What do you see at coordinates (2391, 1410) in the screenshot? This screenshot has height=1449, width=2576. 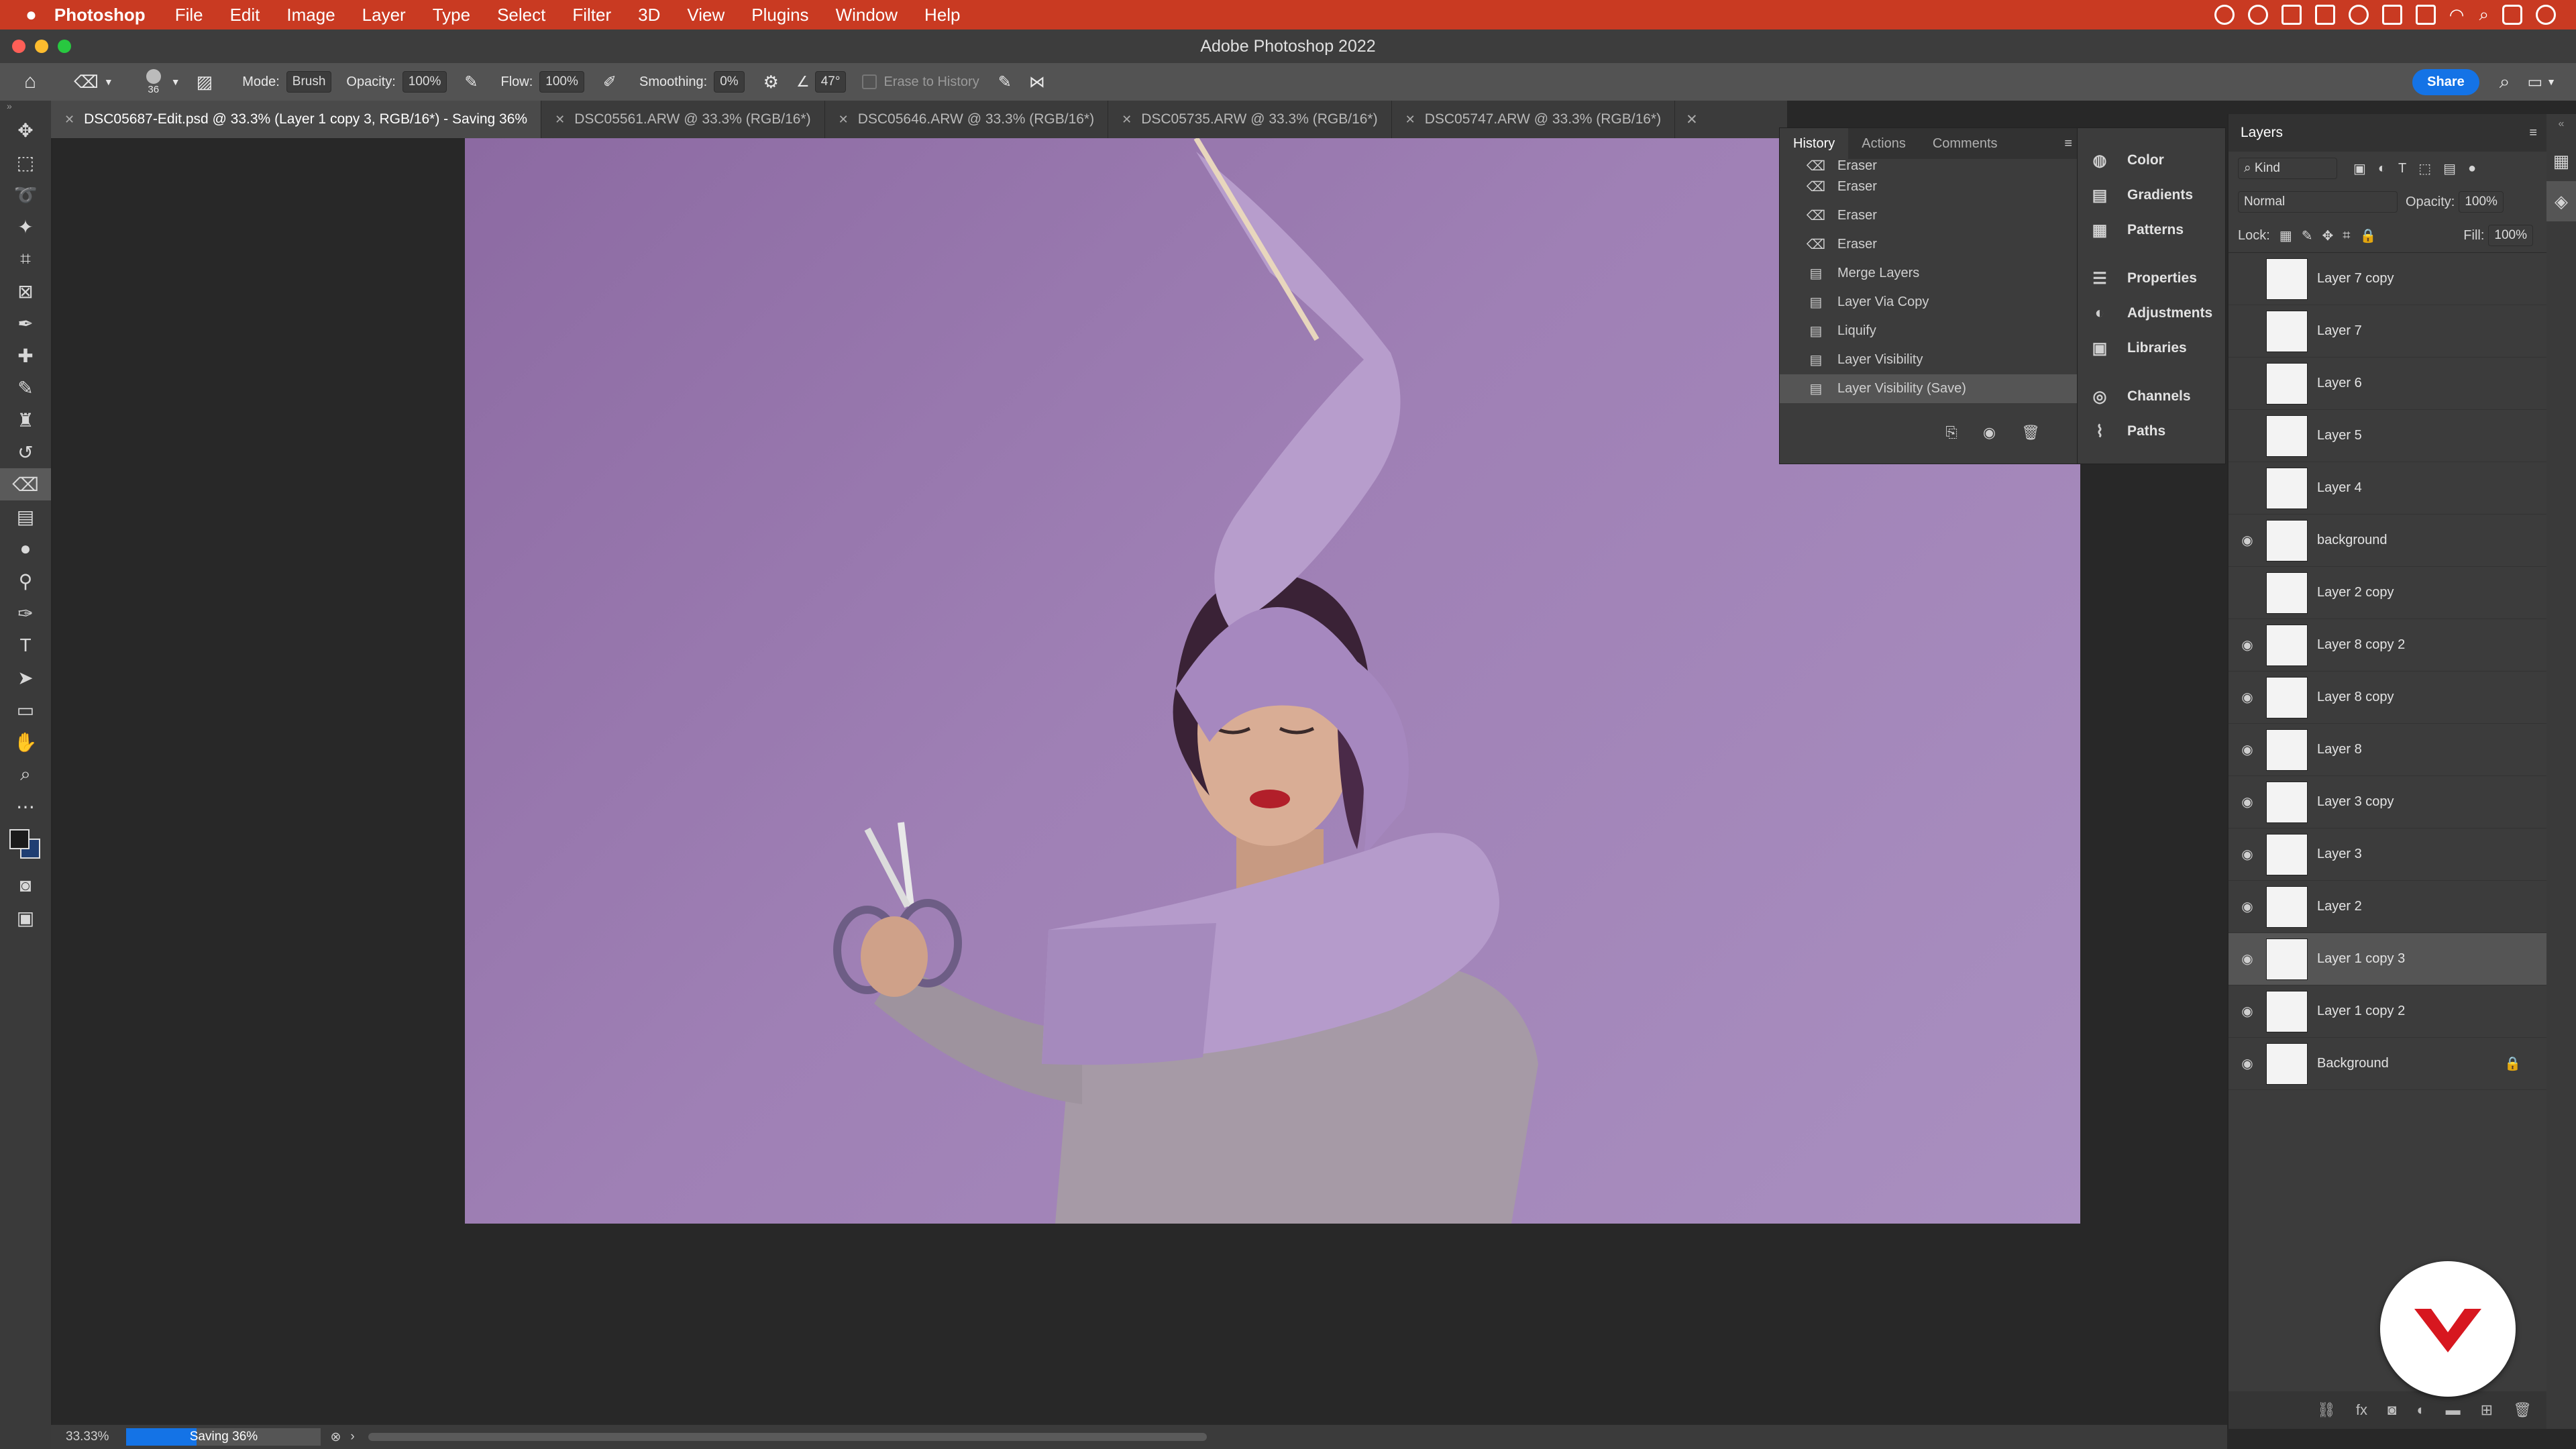 I see `add-mask-icon: ◙` at bounding box center [2391, 1410].